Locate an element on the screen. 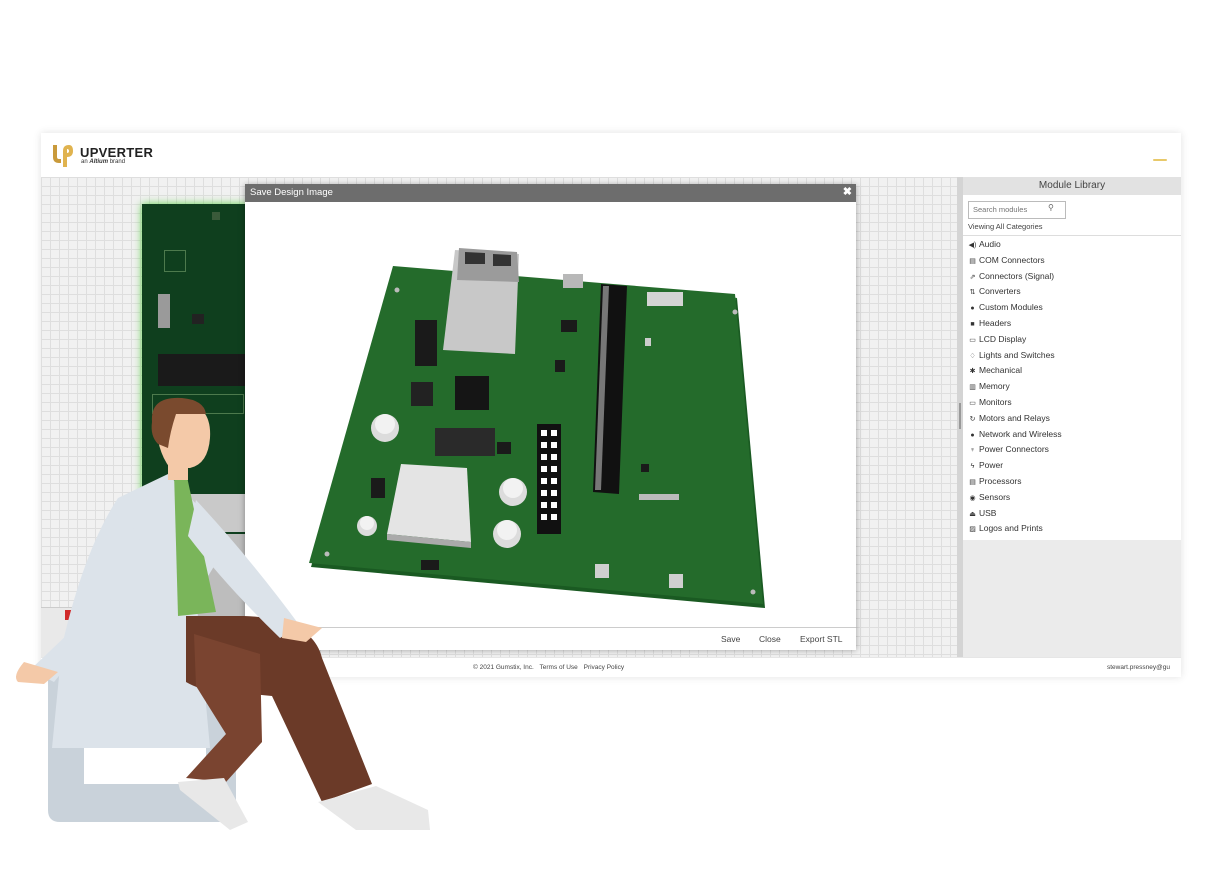 Image resolution: width=1221 pixels, height=876 pixels. category-item: ▭ Monitors is located at coordinates (1072, 403).